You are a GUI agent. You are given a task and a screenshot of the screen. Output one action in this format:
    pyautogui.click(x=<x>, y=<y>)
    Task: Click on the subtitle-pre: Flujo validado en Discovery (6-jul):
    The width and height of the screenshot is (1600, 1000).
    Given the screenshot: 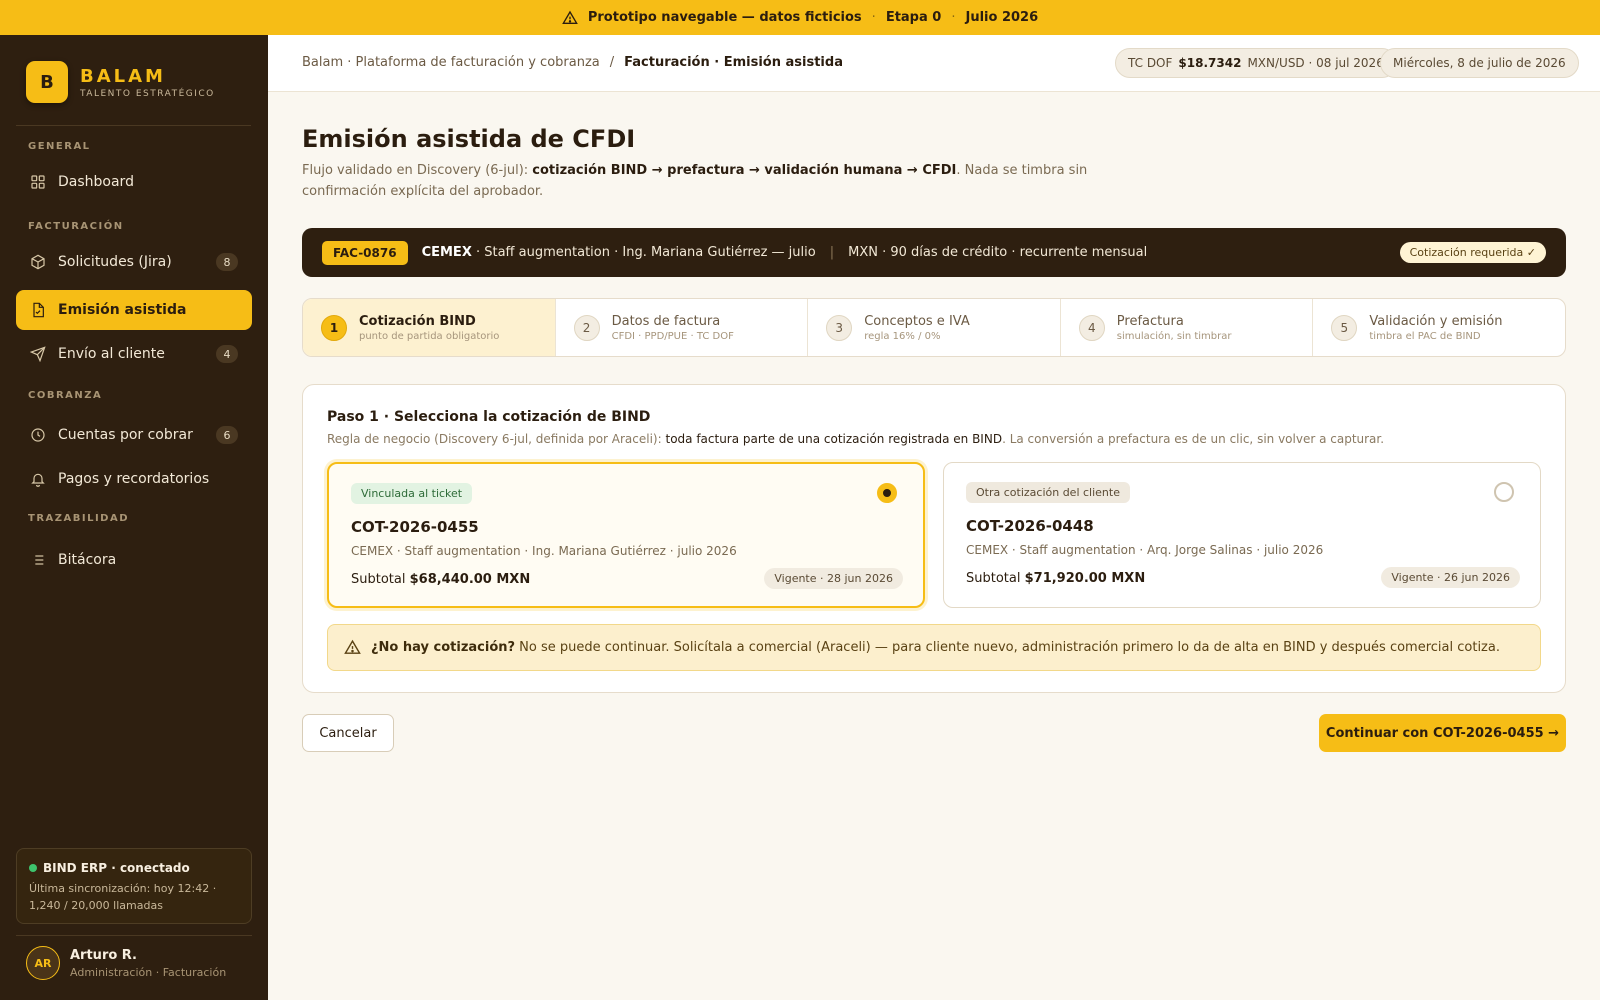 What is the action you would take?
    pyautogui.click(x=417, y=170)
    